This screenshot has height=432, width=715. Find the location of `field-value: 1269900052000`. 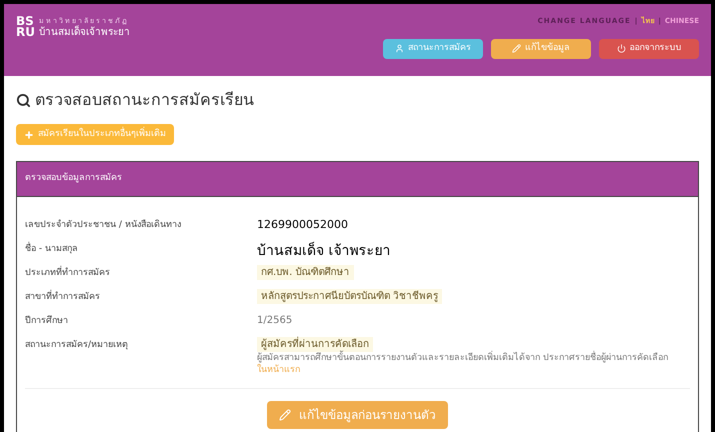

field-value: 1269900052000 is located at coordinates (302, 225).